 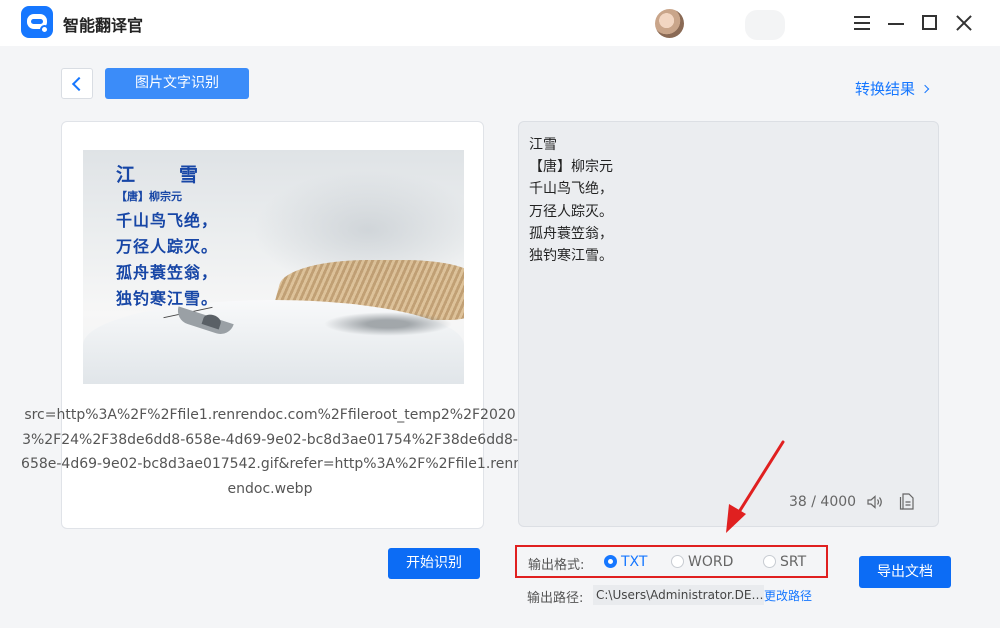 What do you see at coordinates (500, 23) in the screenshot?
I see `title-bar: 智能翻译官` at bounding box center [500, 23].